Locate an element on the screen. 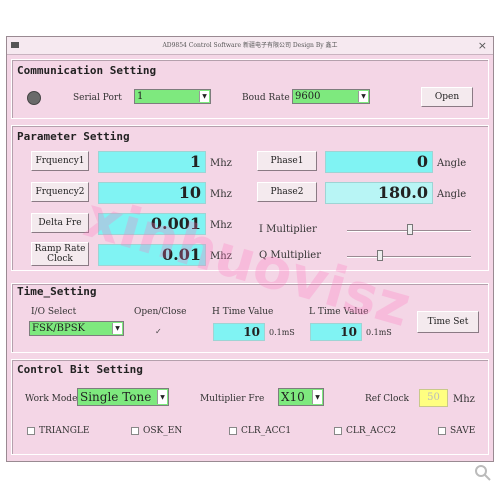 The image size is (499, 500). ref-clock-unit: Mhz is located at coordinates (464, 399).